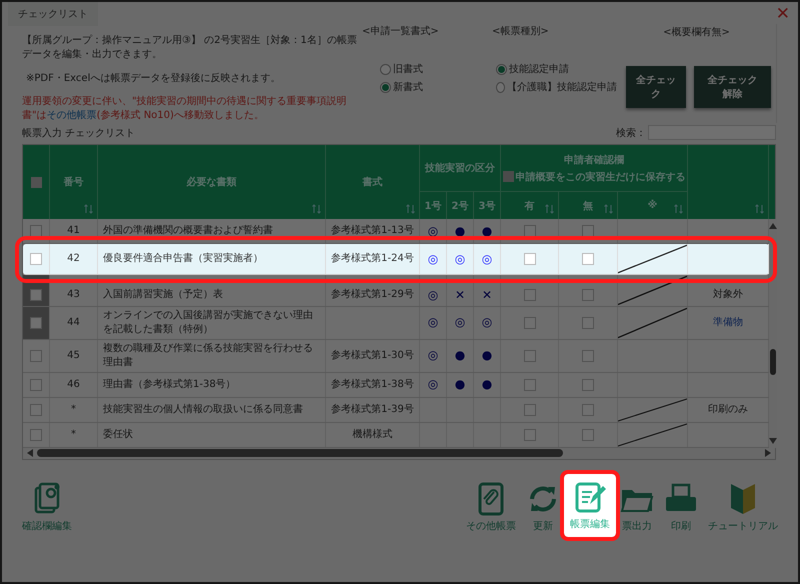 This screenshot has height=584, width=800. What do you see at coordinates (372, 182) in the screenshot?
I see `column-header: 書式` at bounding box center [372, 182].